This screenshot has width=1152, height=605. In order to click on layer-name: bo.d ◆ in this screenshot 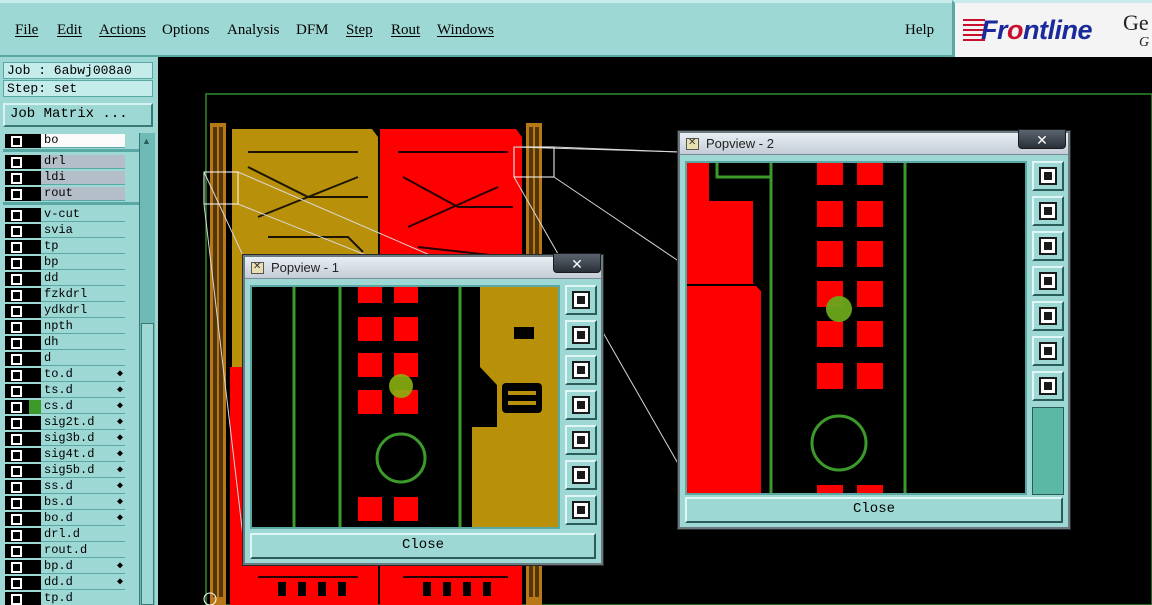, I will do `click(83, 519)`.